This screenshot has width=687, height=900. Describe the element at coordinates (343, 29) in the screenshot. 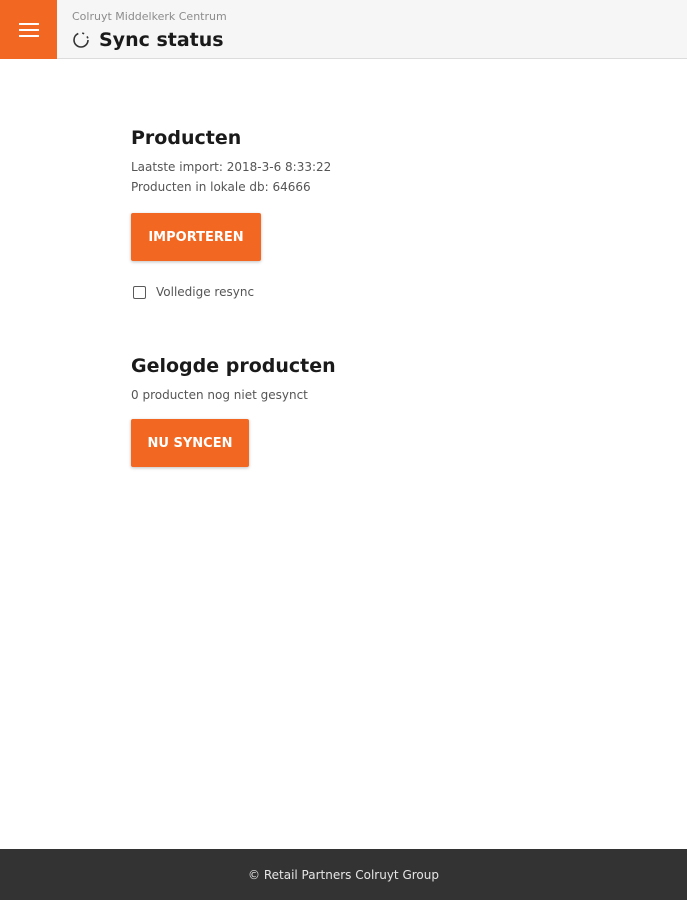

I see `app-header: Colruyt Middelkerk Centrum Sync status` at that location.